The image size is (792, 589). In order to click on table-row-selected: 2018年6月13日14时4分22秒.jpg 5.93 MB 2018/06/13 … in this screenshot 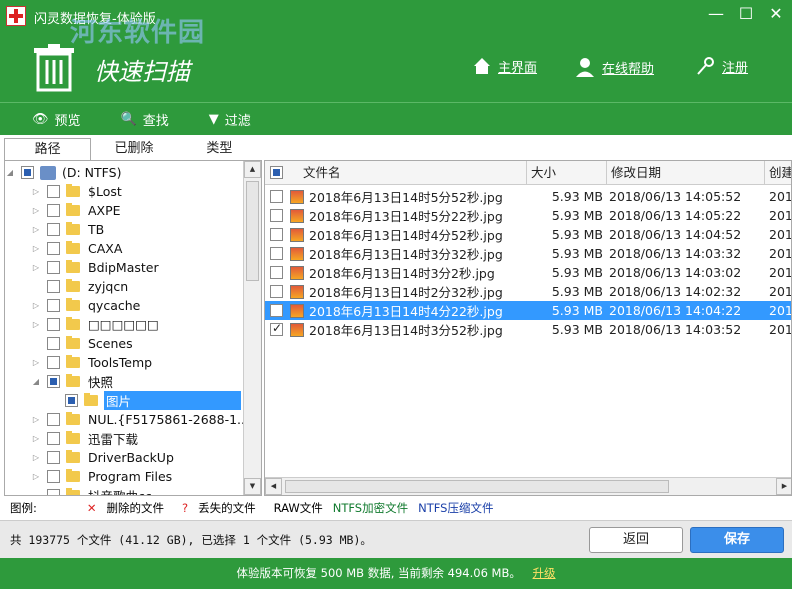, I will do `click(528, 310)`.